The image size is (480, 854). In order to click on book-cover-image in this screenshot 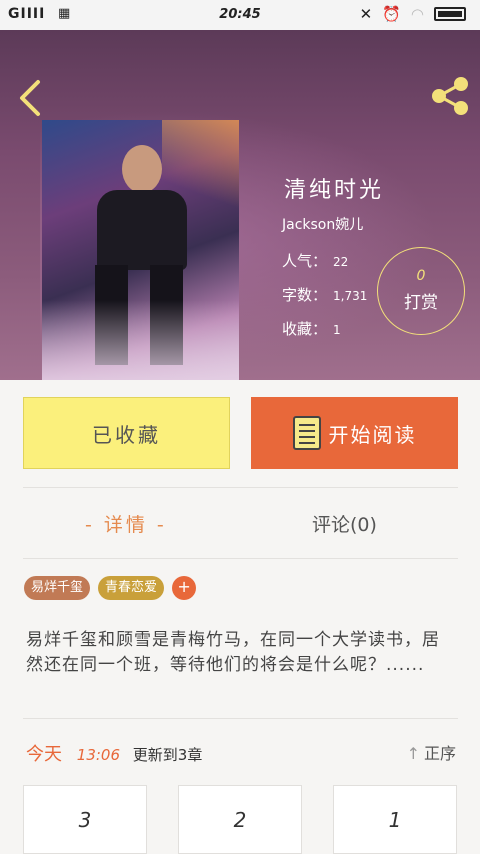, I will do `click(140, 250)`.